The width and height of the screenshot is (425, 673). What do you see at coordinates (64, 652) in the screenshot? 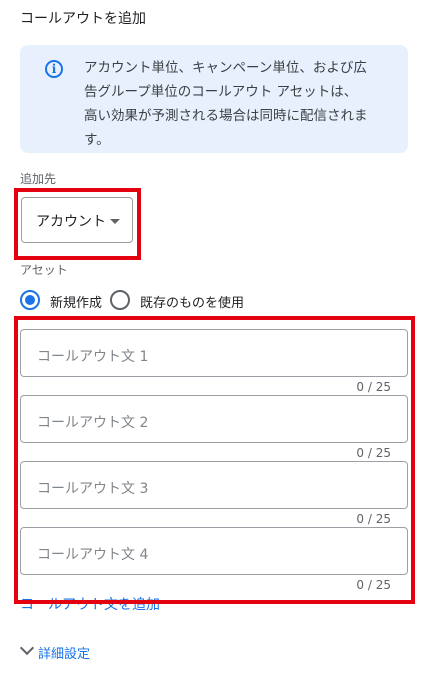
I see `advanced-settings-toggle: 詳細設定` at bounding box center [64, 652].